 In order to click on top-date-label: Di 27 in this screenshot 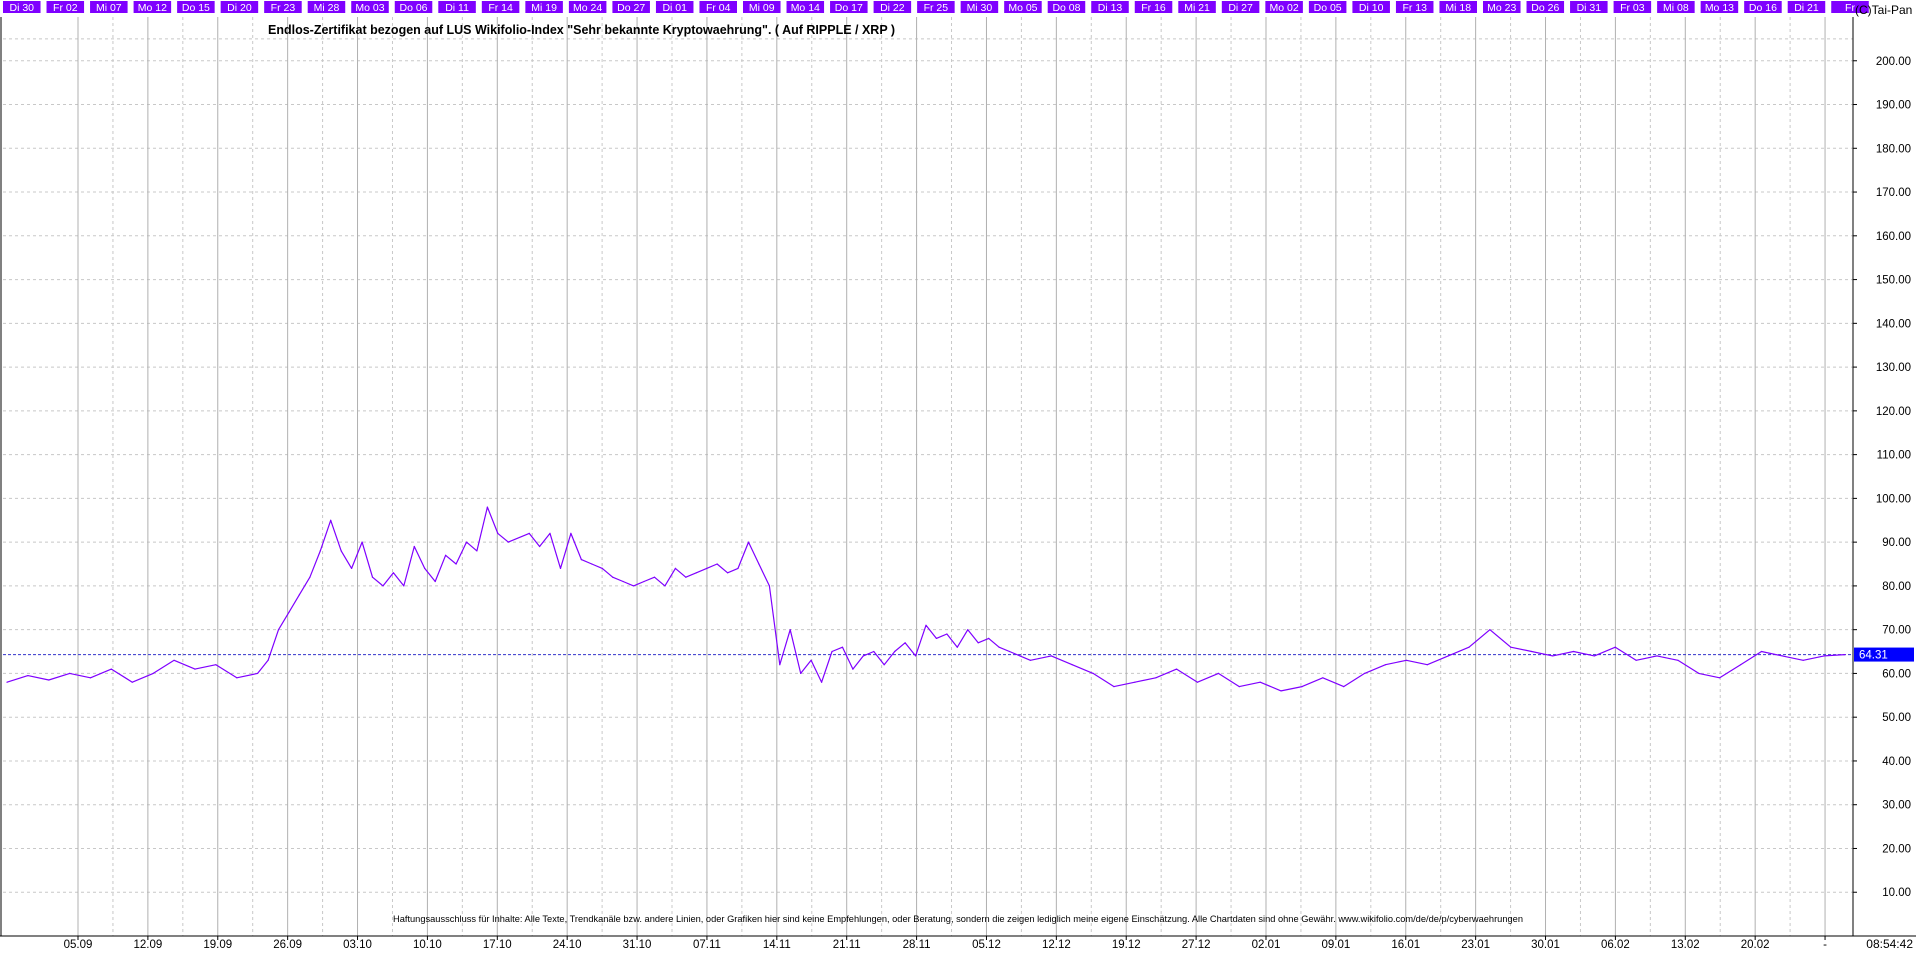, I will do `click(1240, 8)`.